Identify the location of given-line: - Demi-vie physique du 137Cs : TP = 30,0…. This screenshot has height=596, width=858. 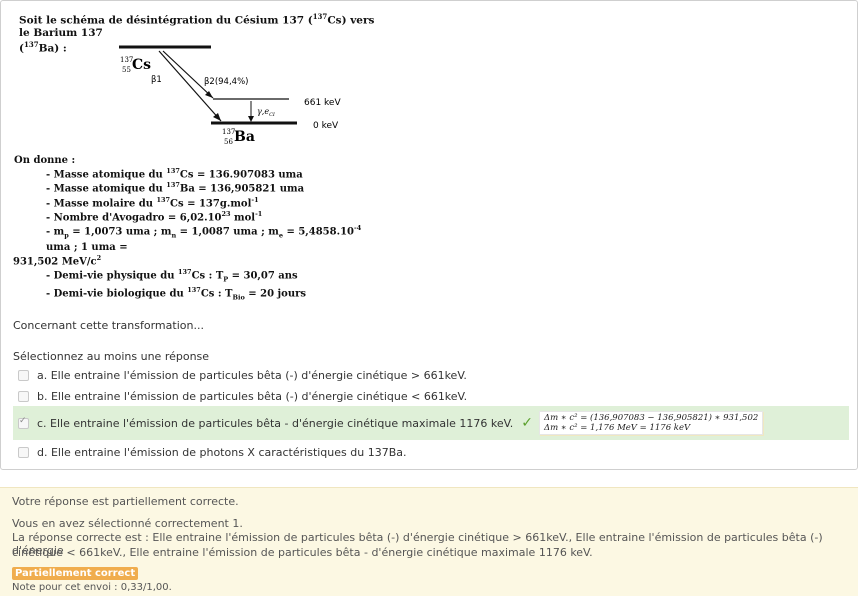
(172, 275).